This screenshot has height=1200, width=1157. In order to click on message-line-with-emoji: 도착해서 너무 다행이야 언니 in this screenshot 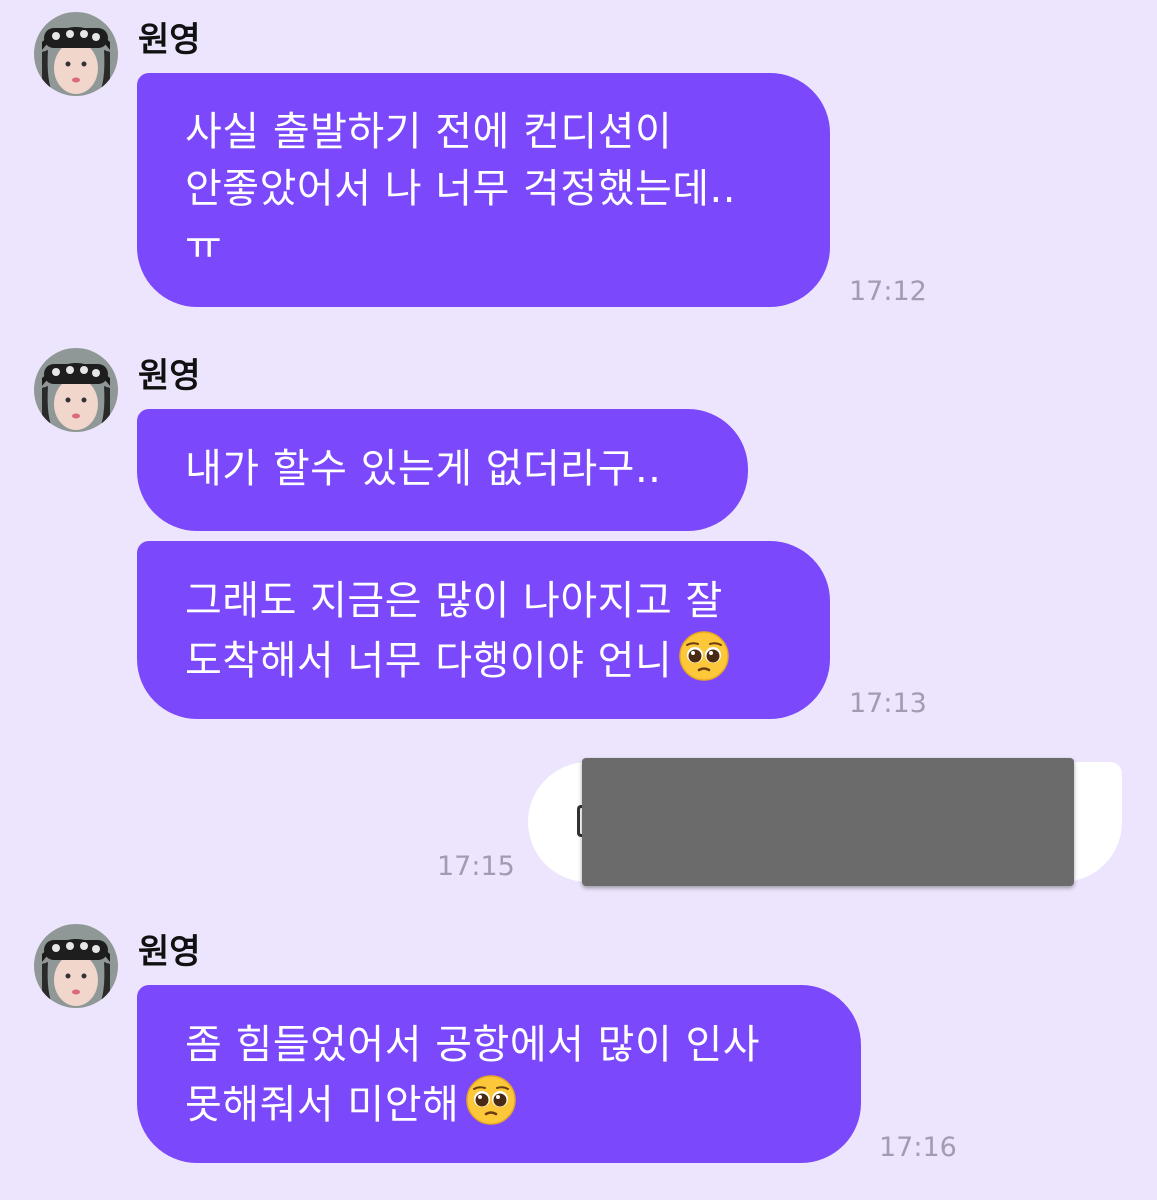, I will do `click(507, 660)`.